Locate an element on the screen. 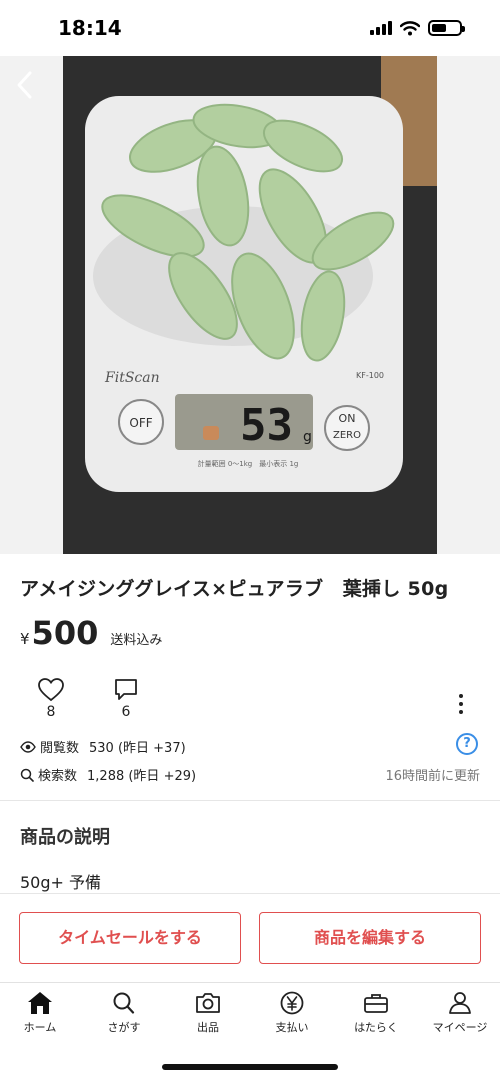 Image resolution: width=500 pixels, height=1080 pixels. scale-unit: g is located at coordinates (307, 437).